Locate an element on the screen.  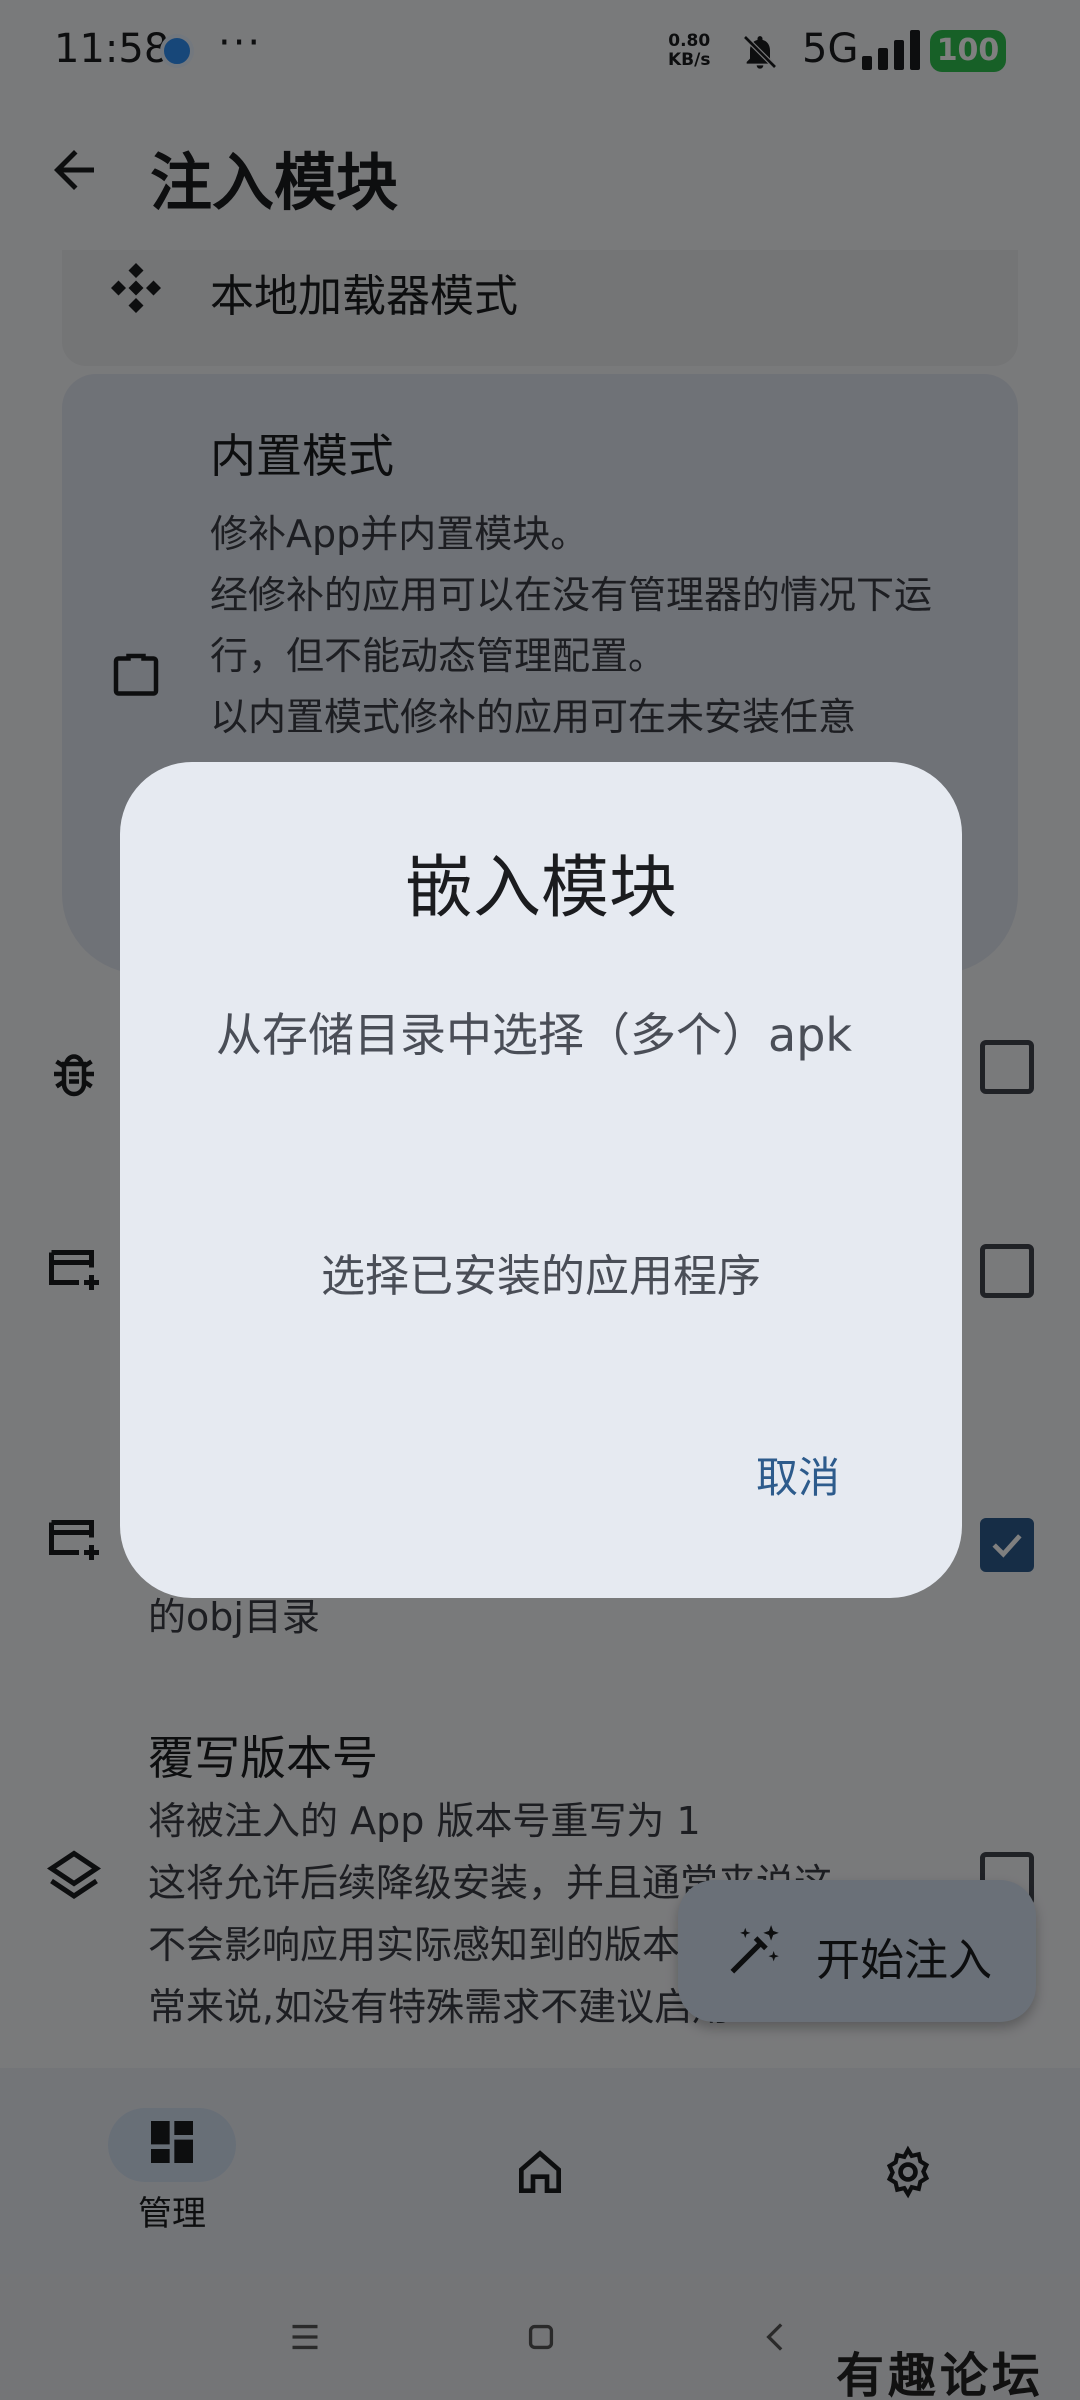
cancel-button: 取消 is located at coordinates (798, 1474).